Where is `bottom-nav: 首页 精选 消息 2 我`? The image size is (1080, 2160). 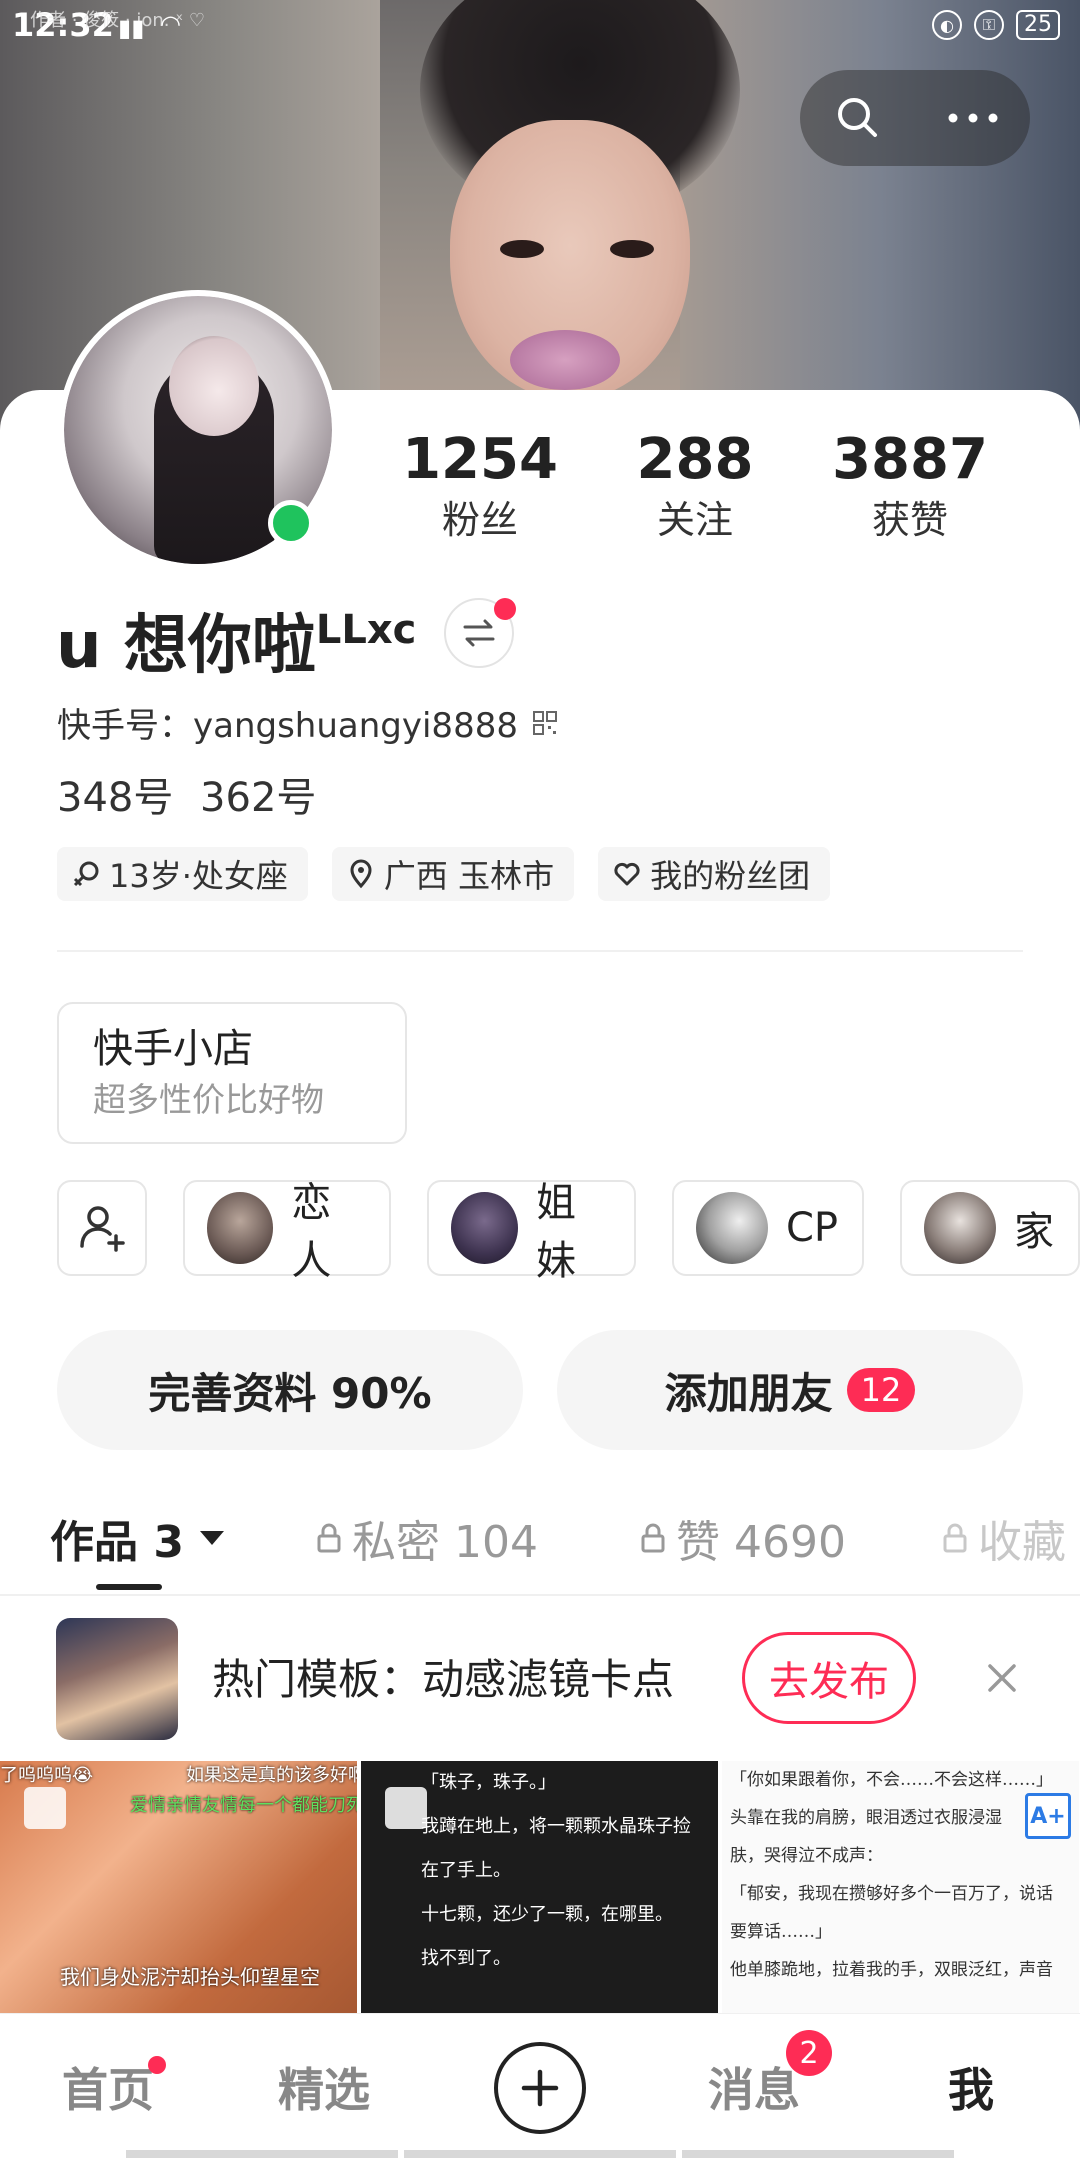
bottom-nav: 首页 精选 消息 2 我 is located at coordinates (540, 2086).